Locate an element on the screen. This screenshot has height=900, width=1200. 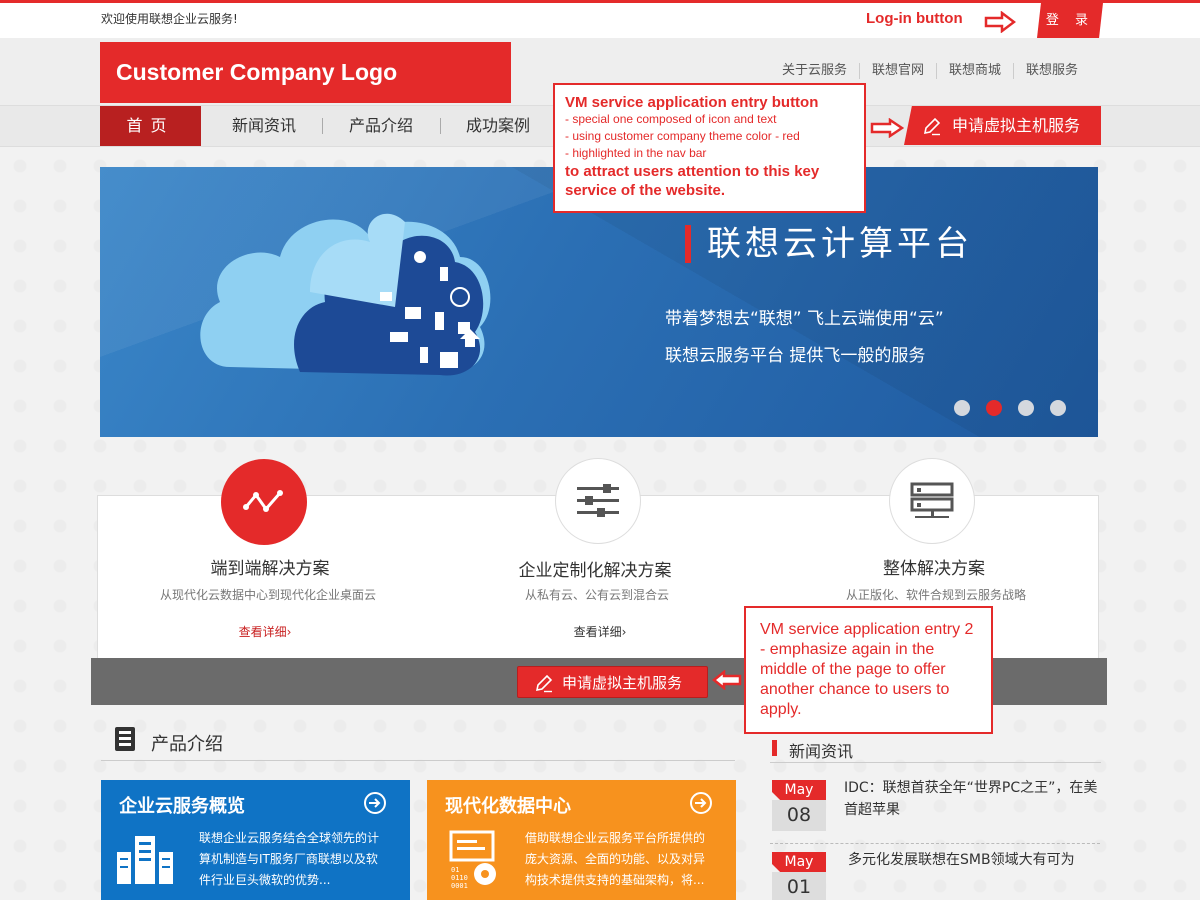
news-headline: 多元化发展联想在SMB领域大有可为 is located at coordinates (976, 860).